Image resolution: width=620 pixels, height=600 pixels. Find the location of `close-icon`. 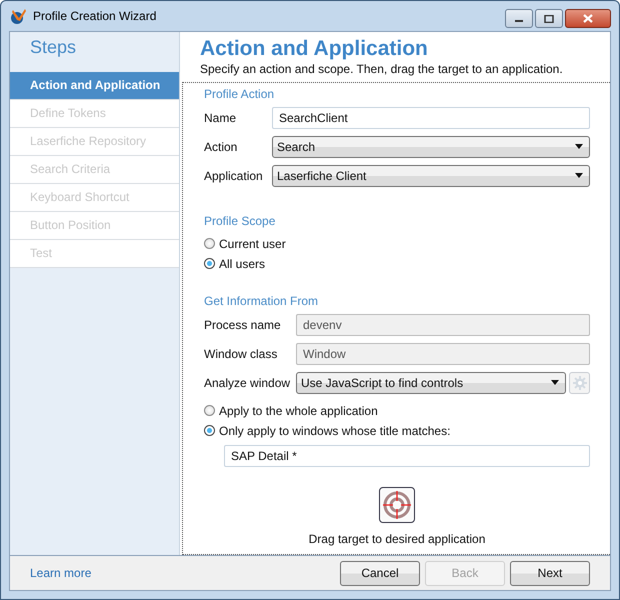

close-icon is located at coordinates (588, 18).